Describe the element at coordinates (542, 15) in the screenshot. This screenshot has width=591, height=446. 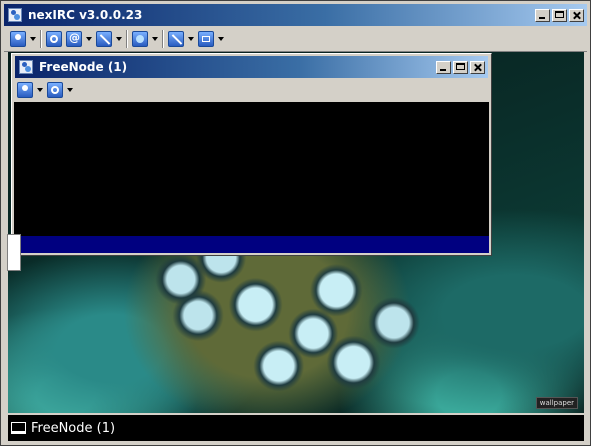
I see `minimize-button` at that location.